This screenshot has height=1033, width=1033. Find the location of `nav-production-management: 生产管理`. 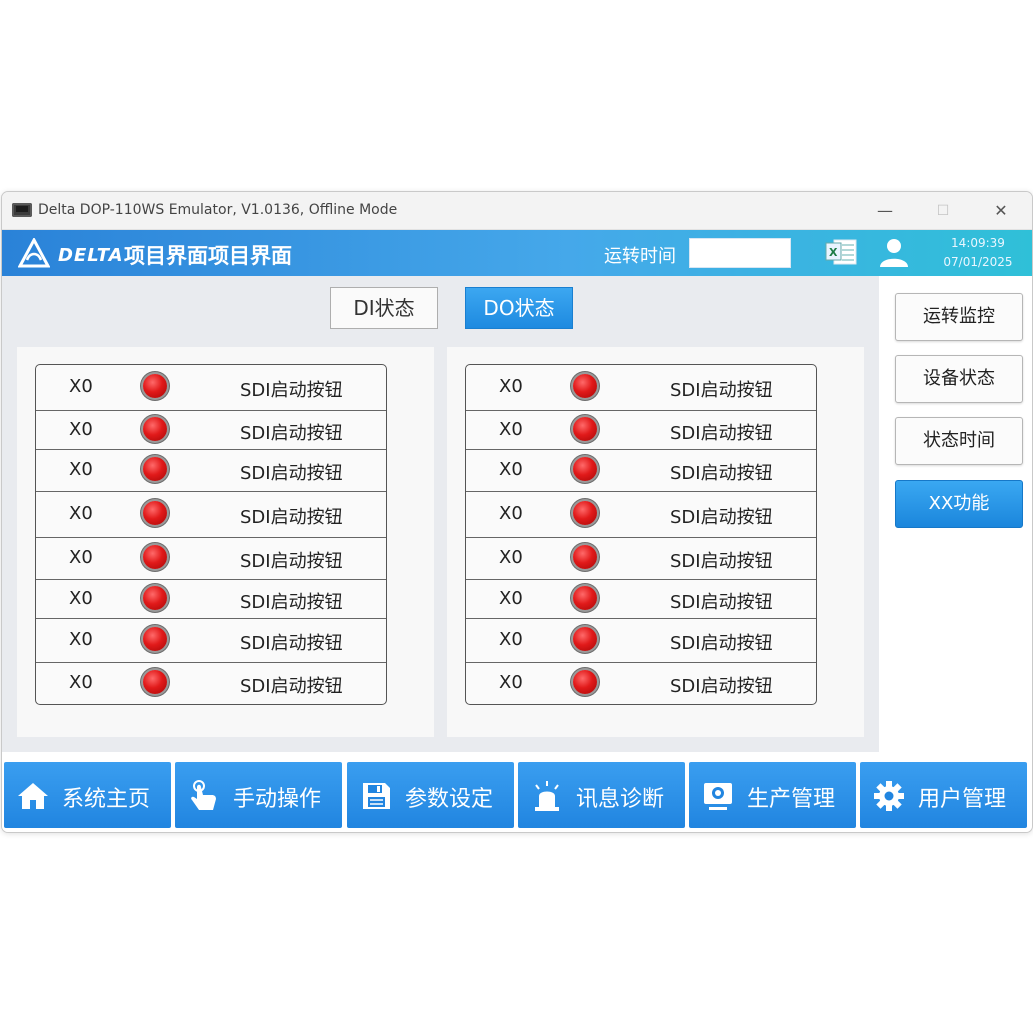

nav-production-management: 生产管理 is located at coordinates (772, 795).